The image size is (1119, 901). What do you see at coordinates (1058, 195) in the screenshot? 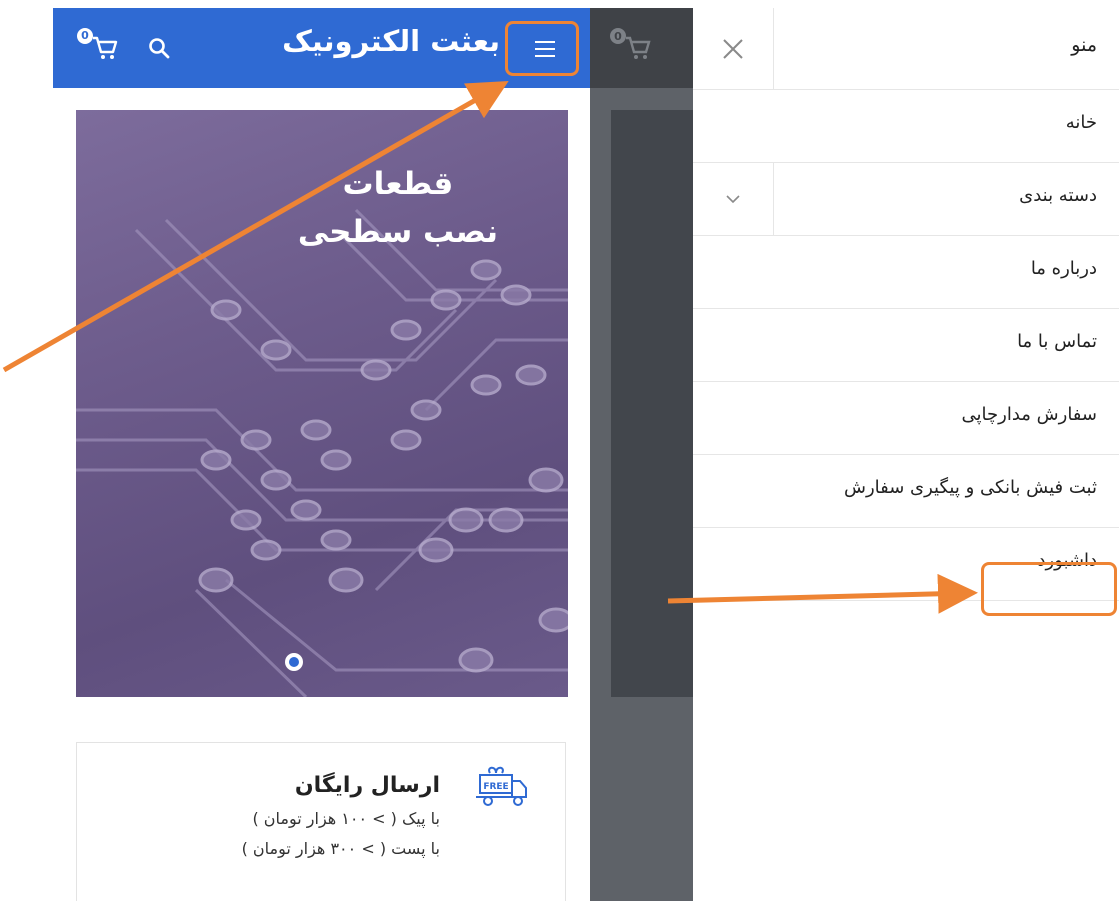
I see `menu-item-label: دسته بندی` at bounding box center [1058, 195].